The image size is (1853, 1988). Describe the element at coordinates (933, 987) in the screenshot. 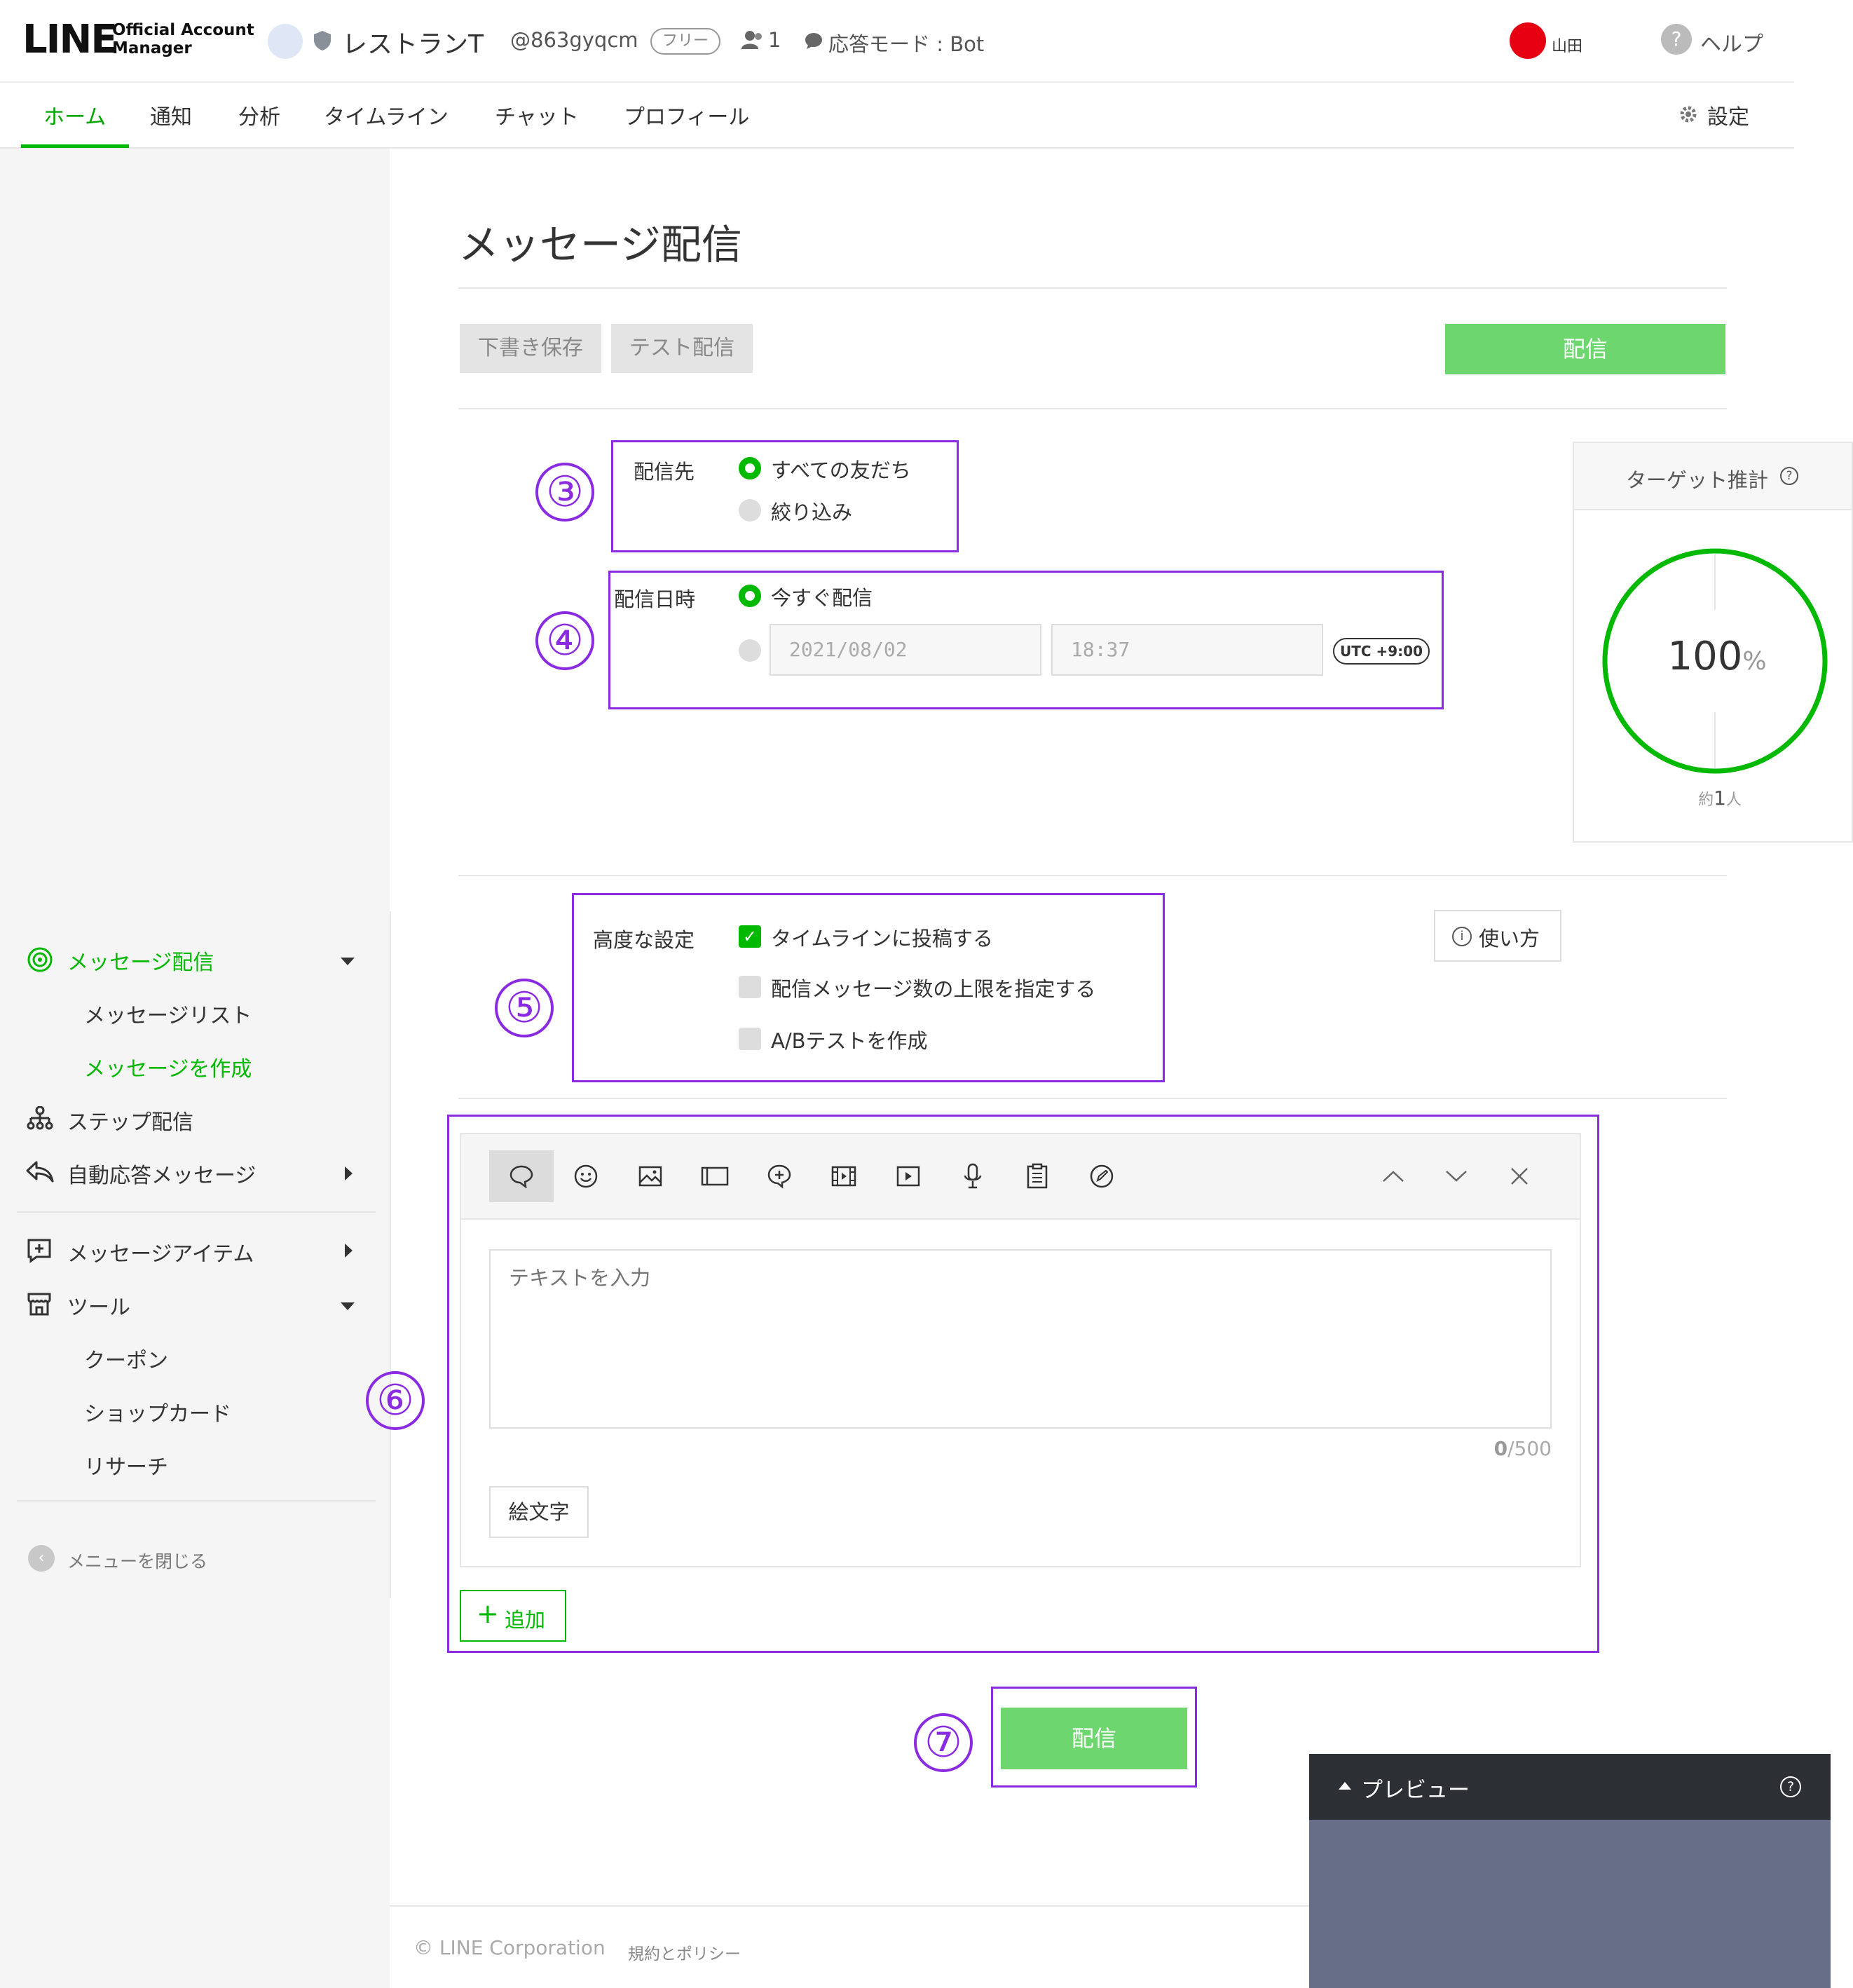

I see `limit-messages-label: 配信メッセージ数の上限を指定する` at that location.